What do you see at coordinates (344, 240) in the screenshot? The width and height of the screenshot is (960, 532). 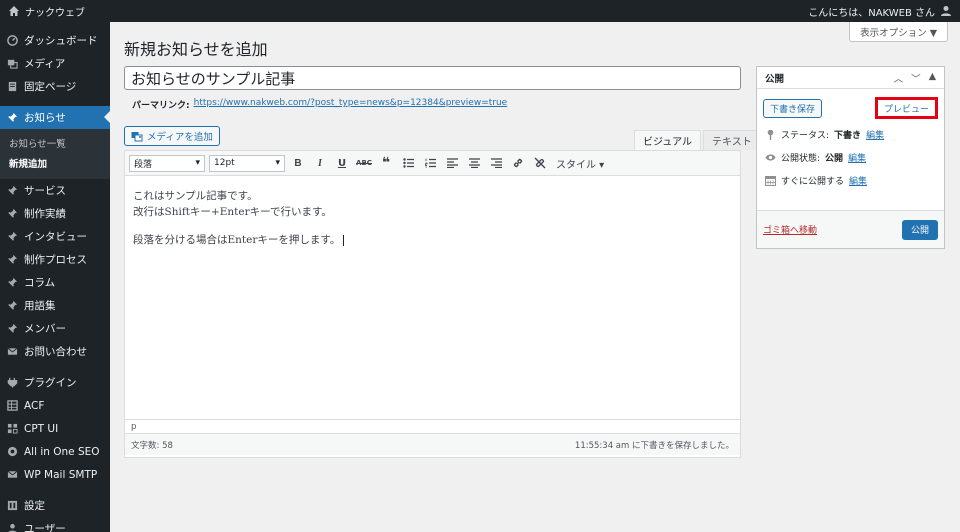 I see `text-caret` at bounding box center [344, 240].